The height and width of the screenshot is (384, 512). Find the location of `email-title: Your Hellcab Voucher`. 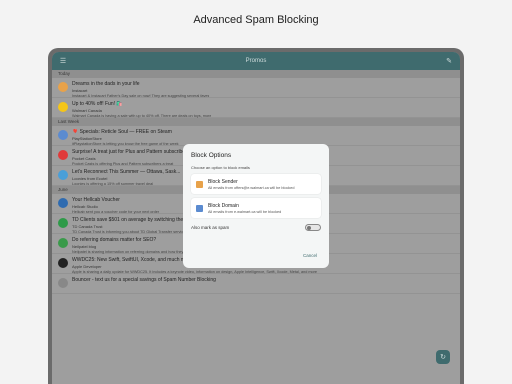

email-title: Your Hellcab Voucher is located at coordinates (96, 200).